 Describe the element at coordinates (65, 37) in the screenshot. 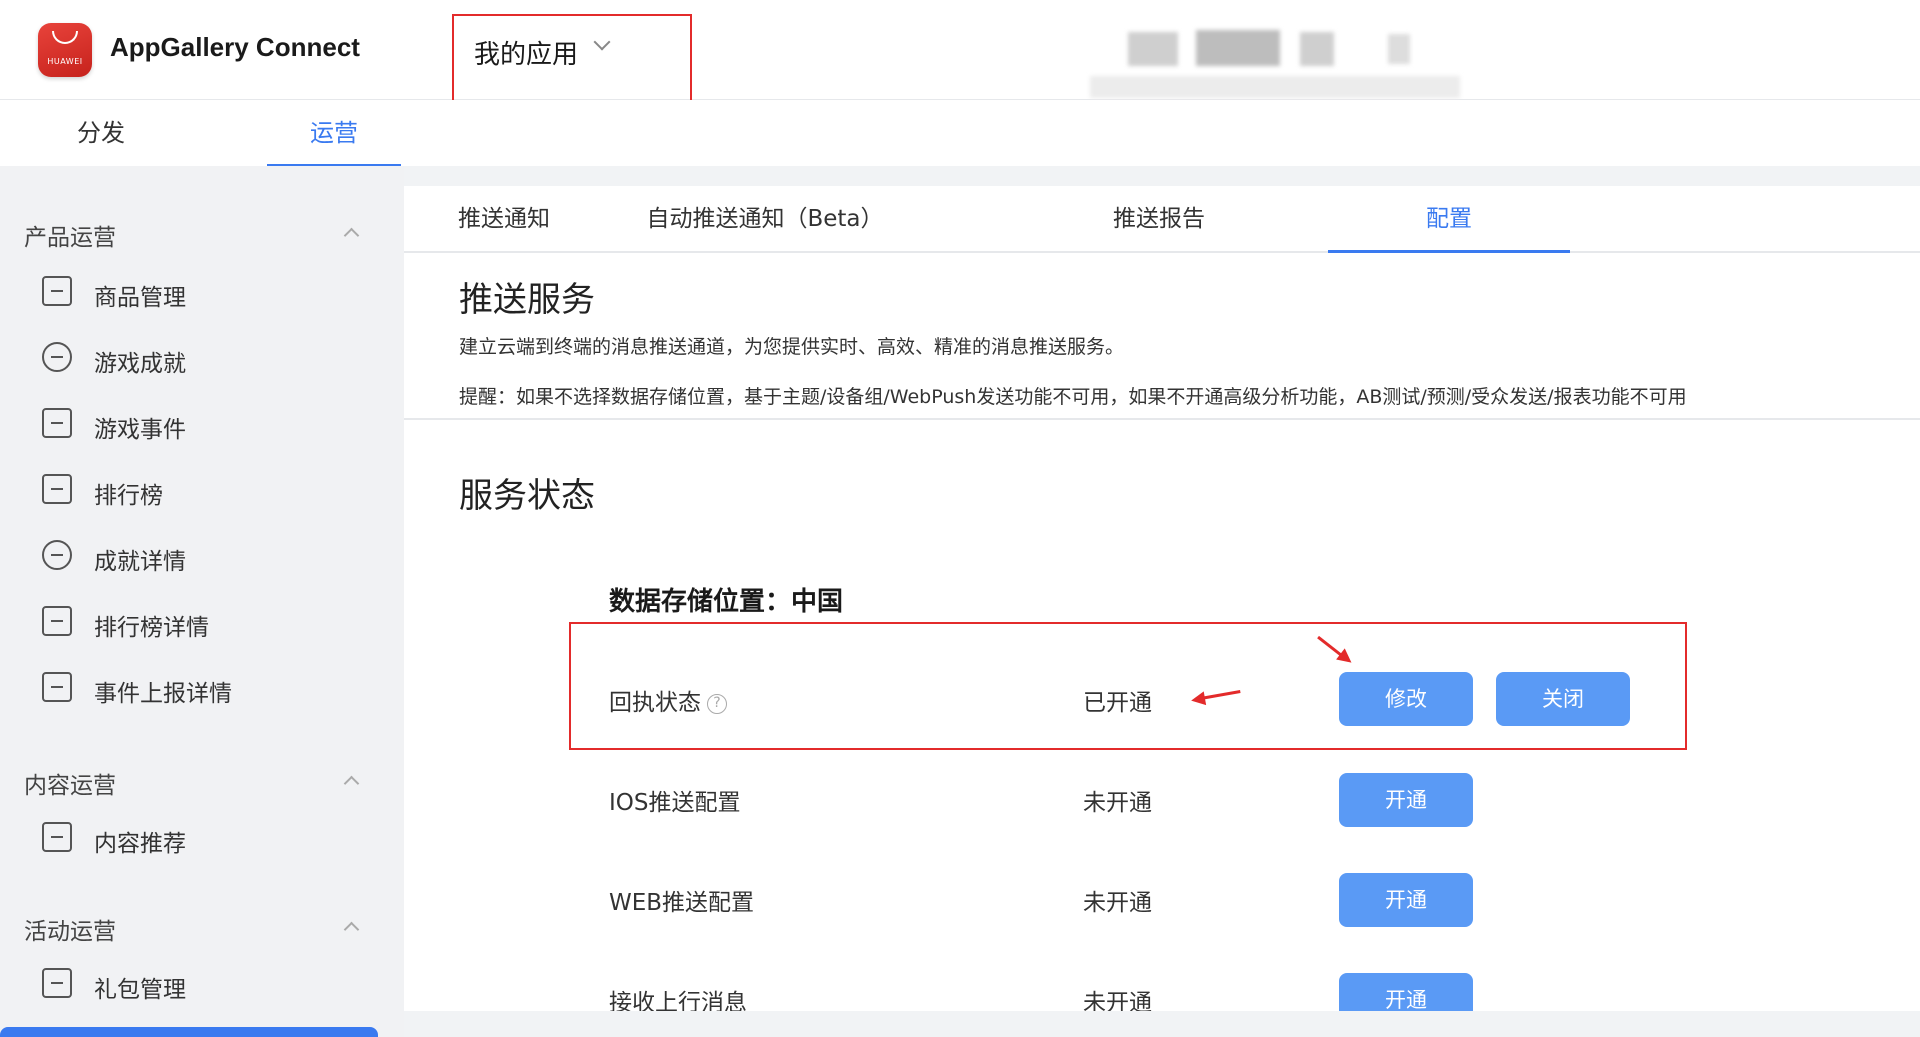

I see `logo-bag-icon` at that location.